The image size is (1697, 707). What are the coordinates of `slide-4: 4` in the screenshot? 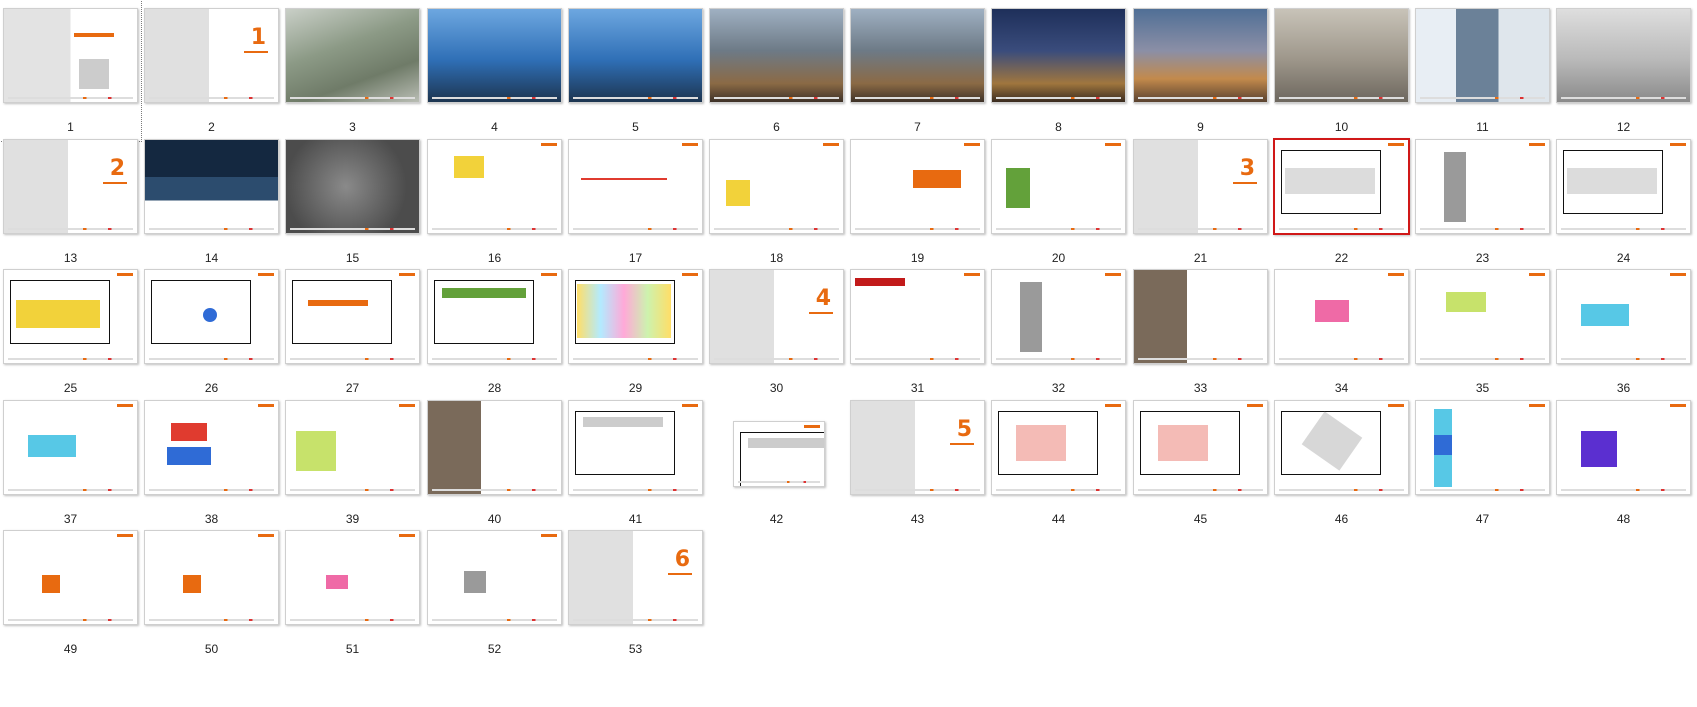 It's located at (494, 70).